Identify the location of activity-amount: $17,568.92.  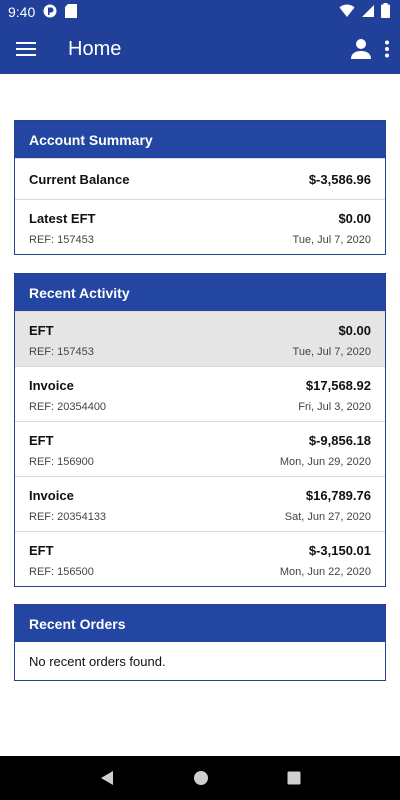
(338, 385).